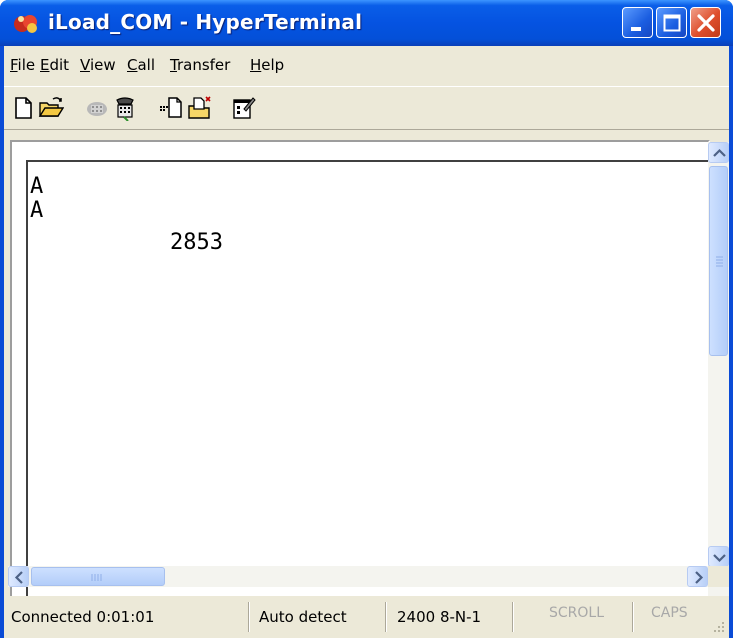 The width and height of the screenshot is (733, 638). What do you see at coordinates (23, 108) in the screenshot?
I see `new-document-icon` at bounding box center [23, 108].